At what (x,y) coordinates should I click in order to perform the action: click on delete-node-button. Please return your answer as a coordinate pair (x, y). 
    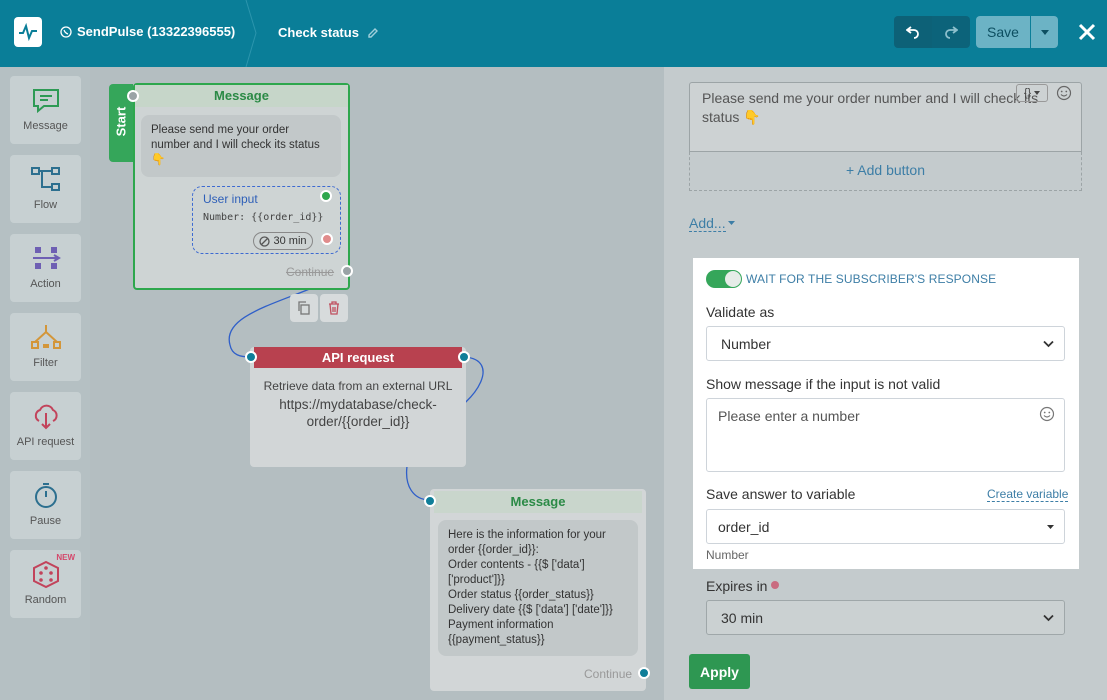
    Looking at the image, I should click on (334, 308).